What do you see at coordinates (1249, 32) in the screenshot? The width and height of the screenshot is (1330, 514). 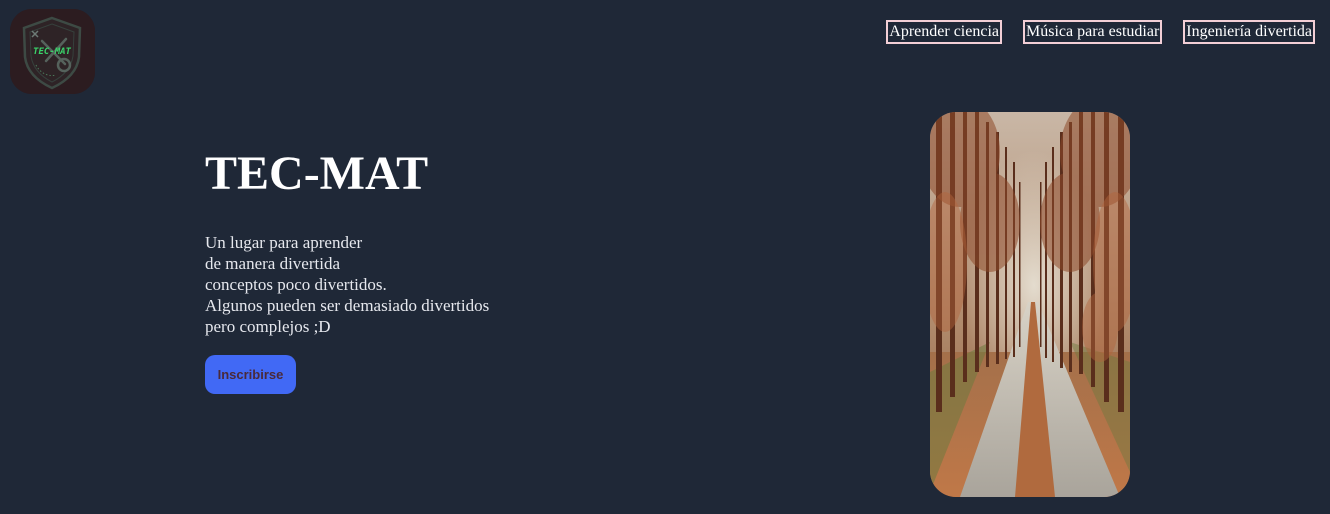 I see `nav-link-ingenieria-divertida: Ingeniería divertida` at bounding box center [1249, 32].